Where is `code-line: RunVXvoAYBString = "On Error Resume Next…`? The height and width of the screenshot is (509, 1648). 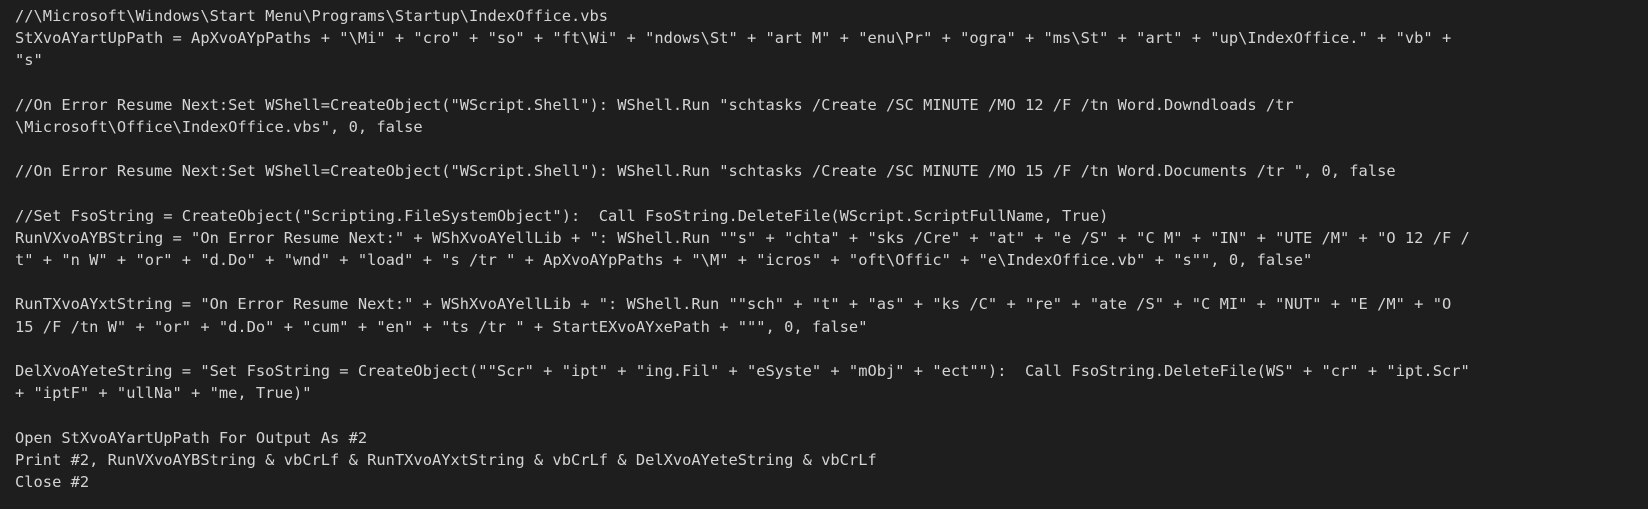
code-line: RunVXvoAYBString = "On Error Resume Next… is located at coordinates (742, 237).